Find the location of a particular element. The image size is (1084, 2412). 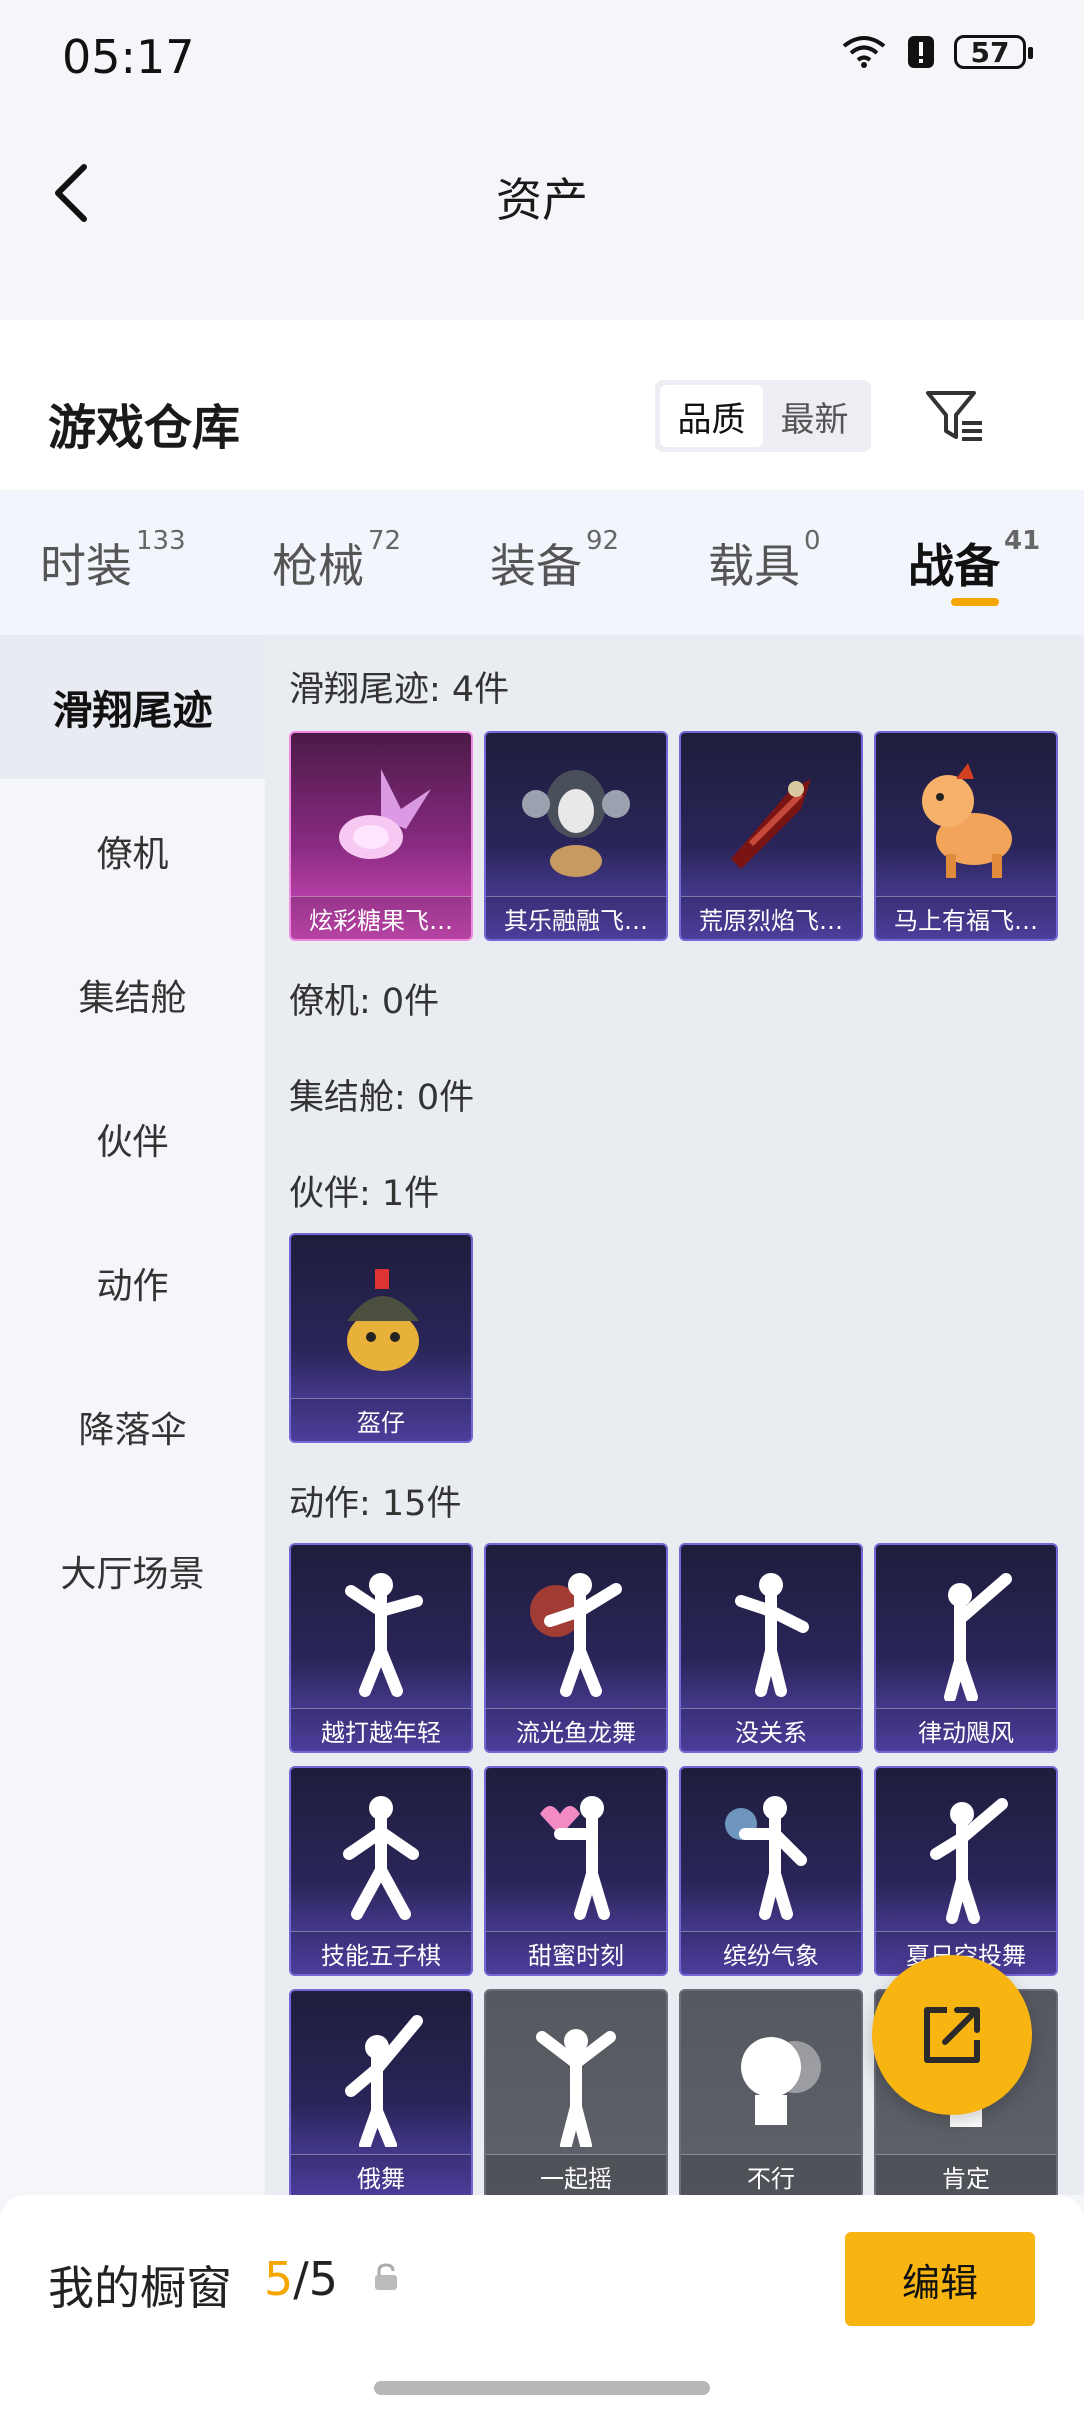

item-card: 没关系 is located at coordinates (771, 1648).